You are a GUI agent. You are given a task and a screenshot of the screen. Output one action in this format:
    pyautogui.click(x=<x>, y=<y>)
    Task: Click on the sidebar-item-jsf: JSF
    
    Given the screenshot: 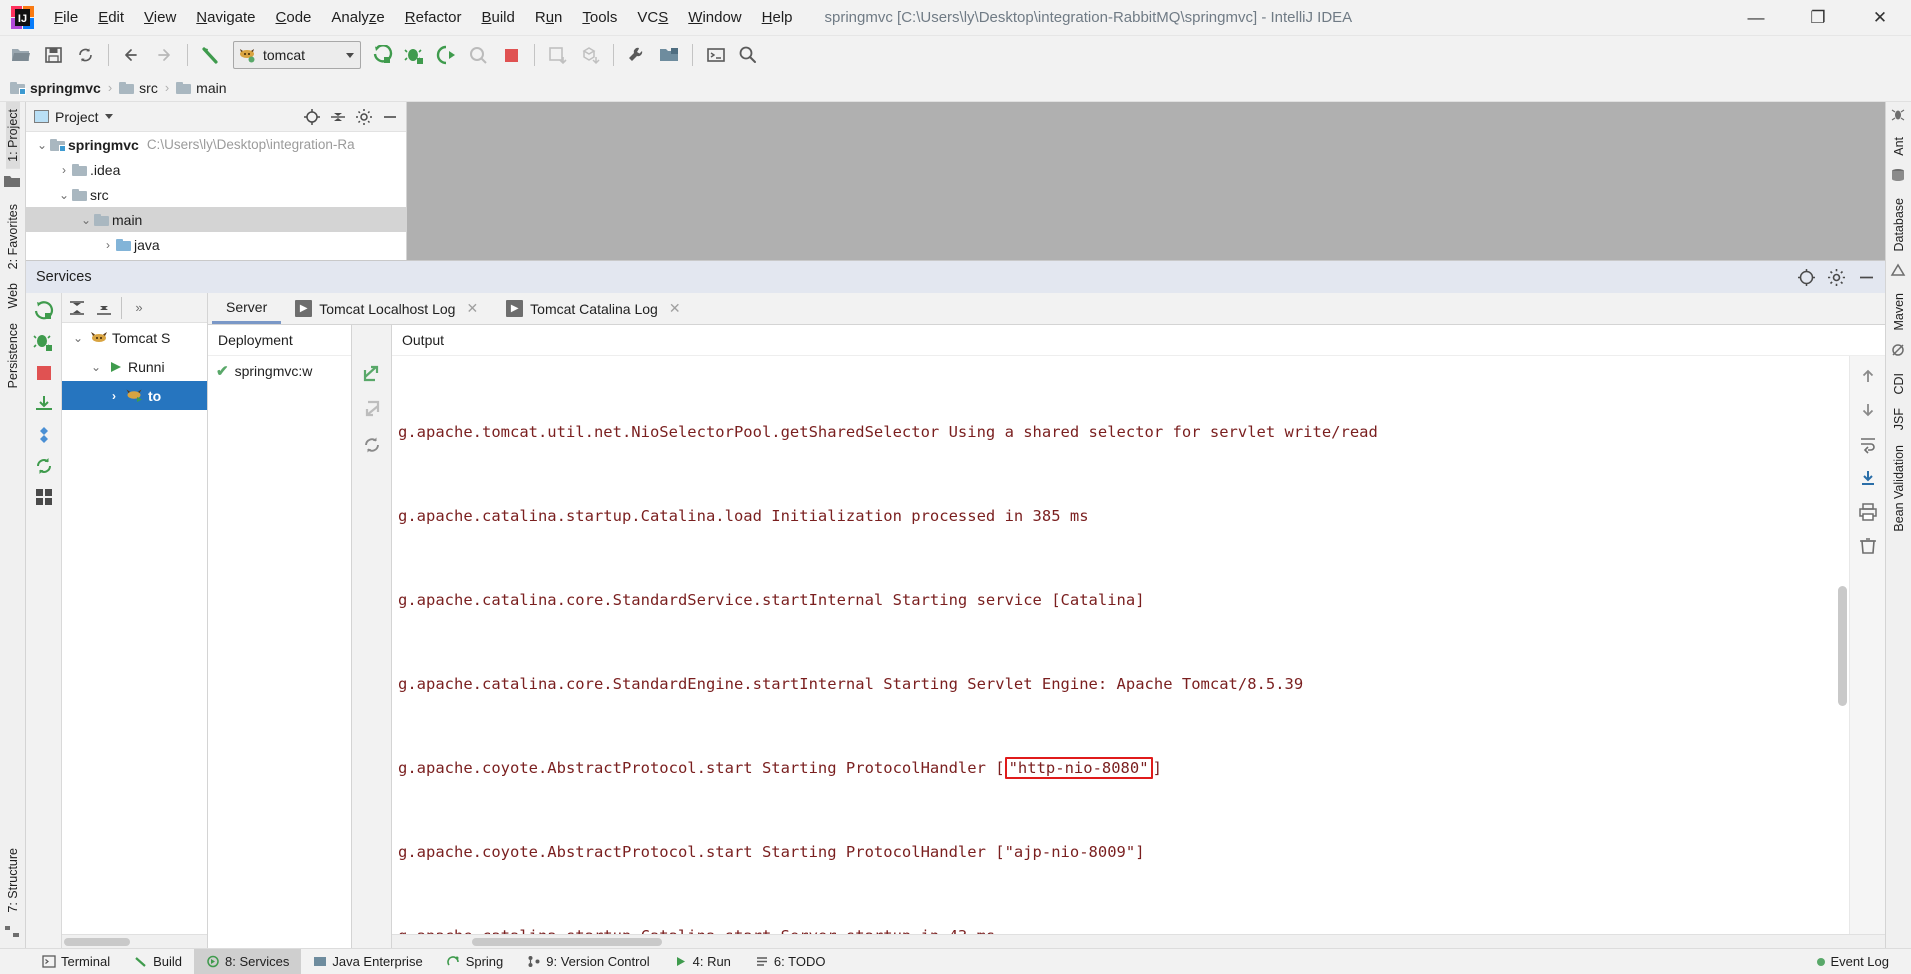 What is the action you would take?
    pyautogui.click(x=1899, y=419)
    